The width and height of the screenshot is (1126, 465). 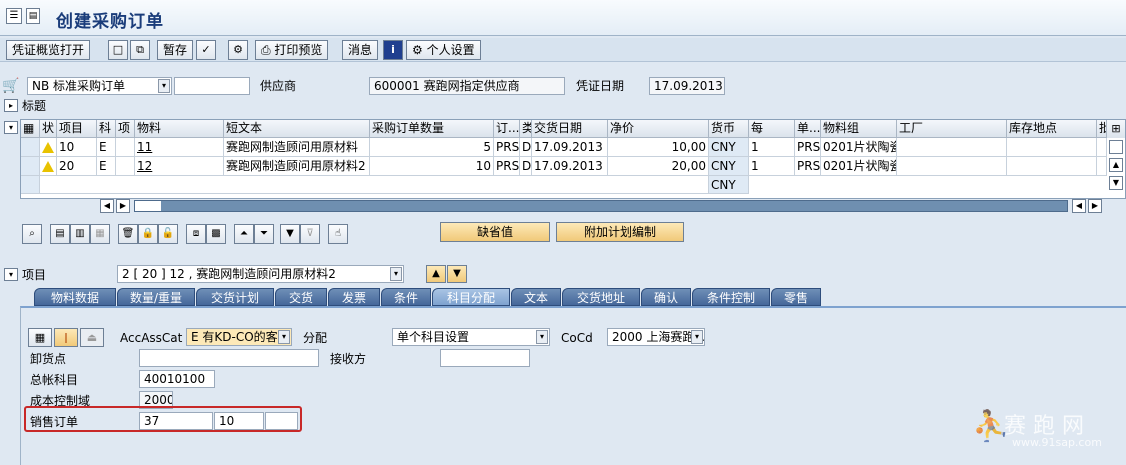 What do you see at coordinates (536, 297) in the screenshot?
I see `tab-texts: 文本` at bounding box center [536, 297].